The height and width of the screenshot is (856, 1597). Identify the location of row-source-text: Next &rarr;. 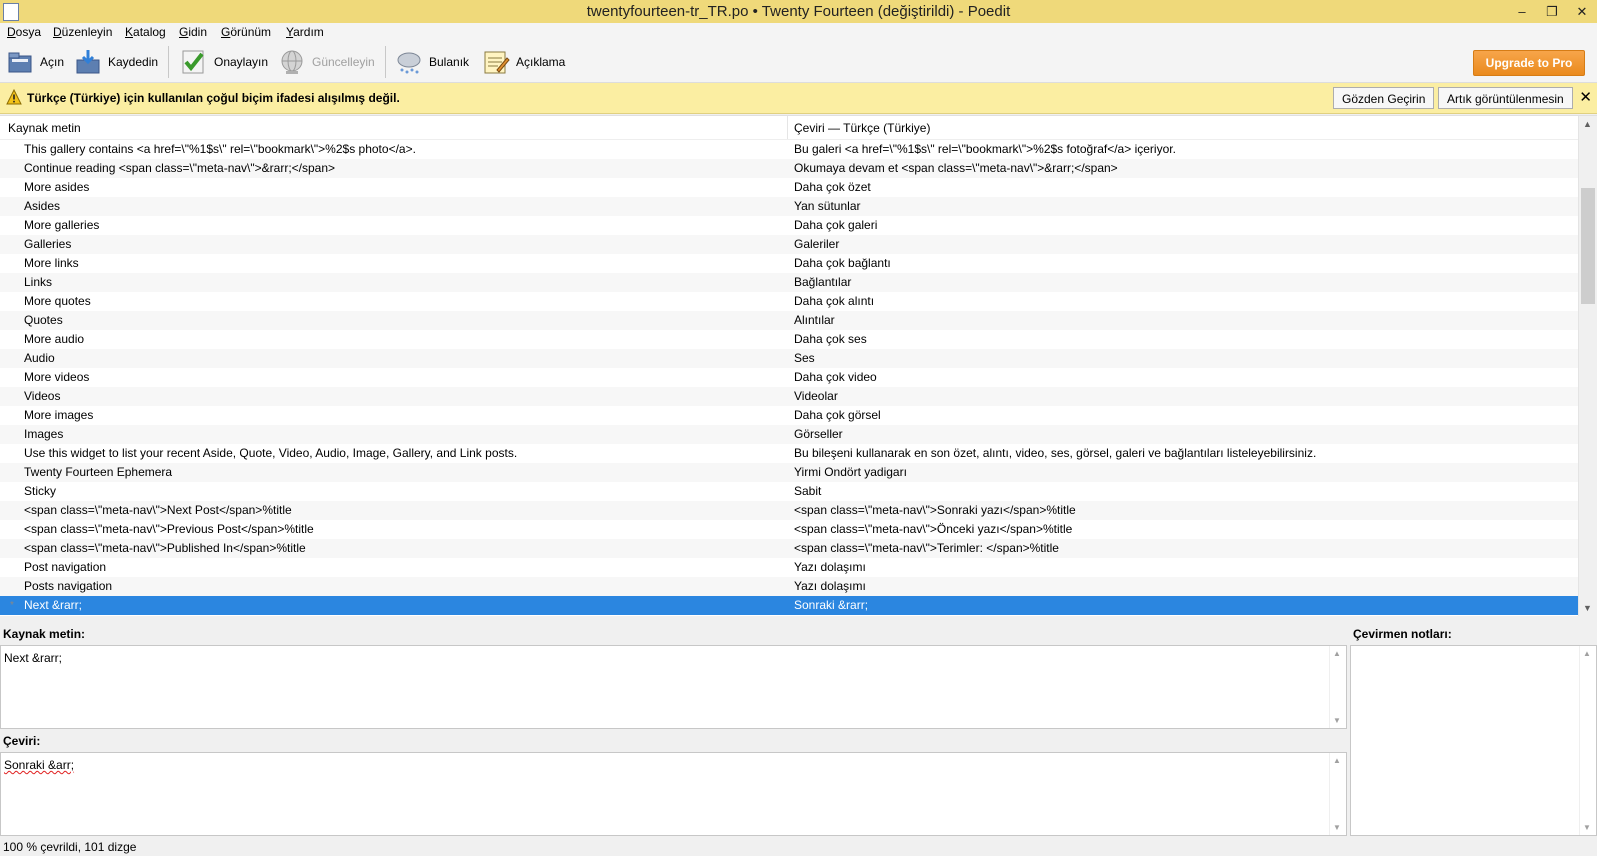
(53, 605).